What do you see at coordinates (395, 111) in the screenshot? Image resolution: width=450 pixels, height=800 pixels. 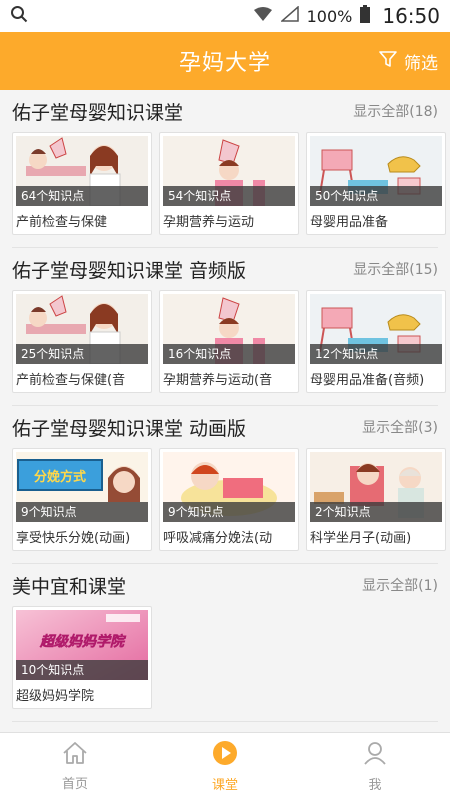 I see `show-all-link: 显示全部(18)` at bounding box center [395, 111].